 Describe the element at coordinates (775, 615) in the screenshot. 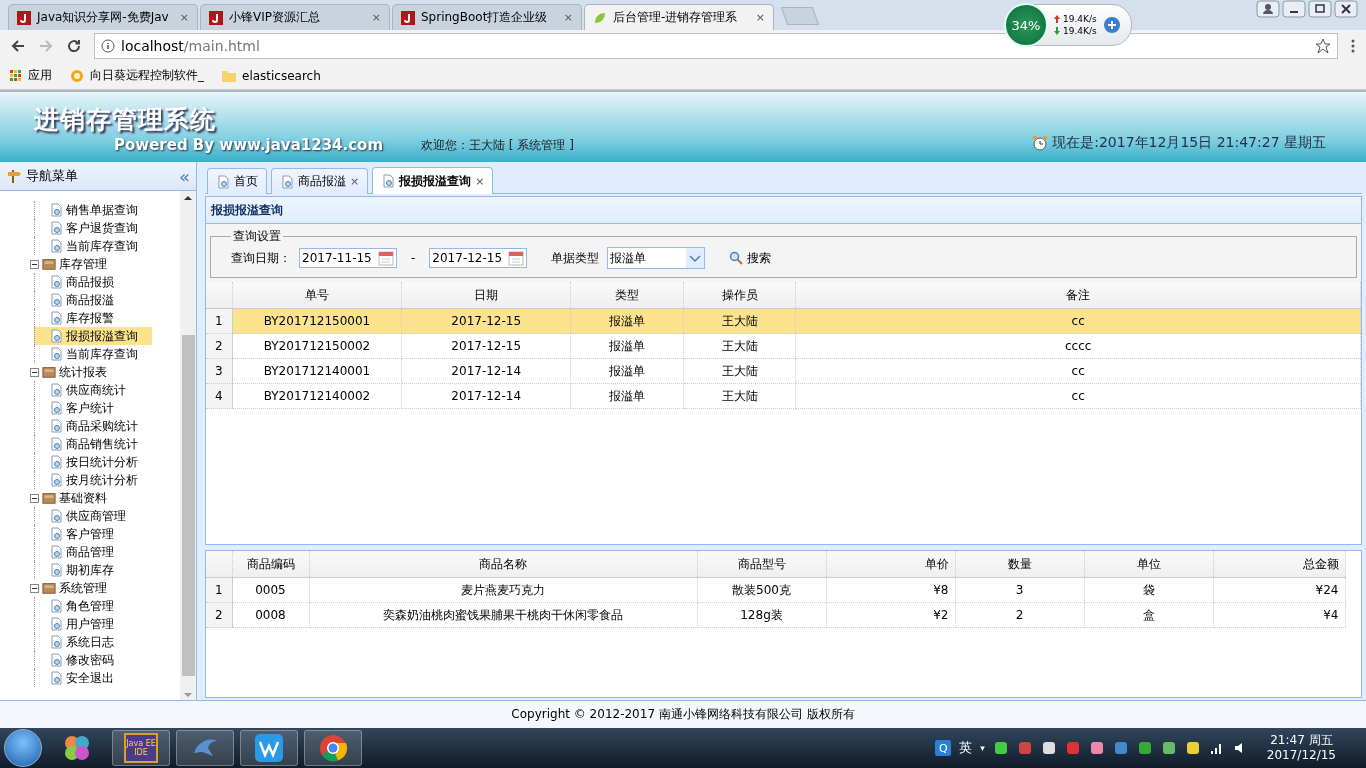

I see `table-row: 2 0008 奕森奶油桃肉蜜饯果脯果干桃肉干休闲零食品 128g装 ¥2 2 盒 ¥4` at that location.